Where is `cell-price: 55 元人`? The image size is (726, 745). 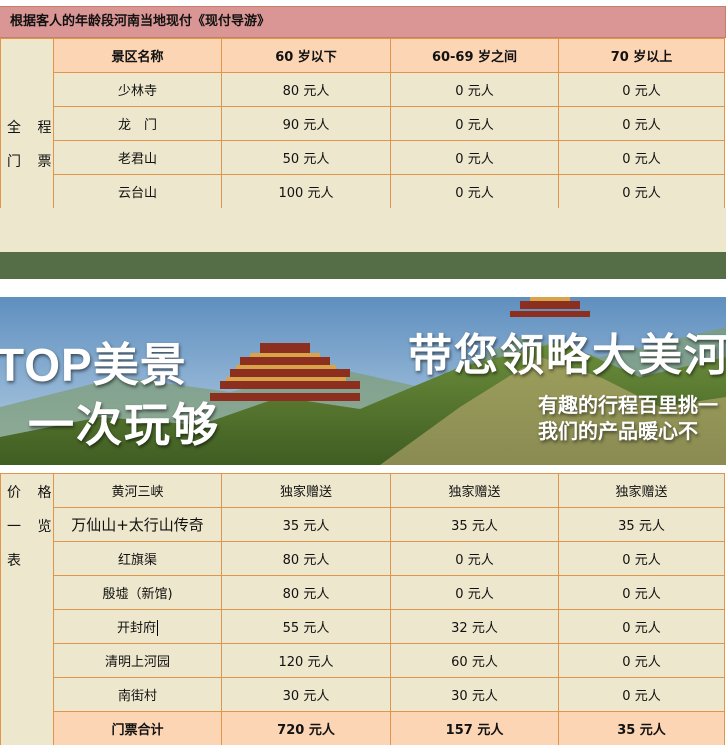
cell-price: 55 元人 is located at coordinates (306, 626).